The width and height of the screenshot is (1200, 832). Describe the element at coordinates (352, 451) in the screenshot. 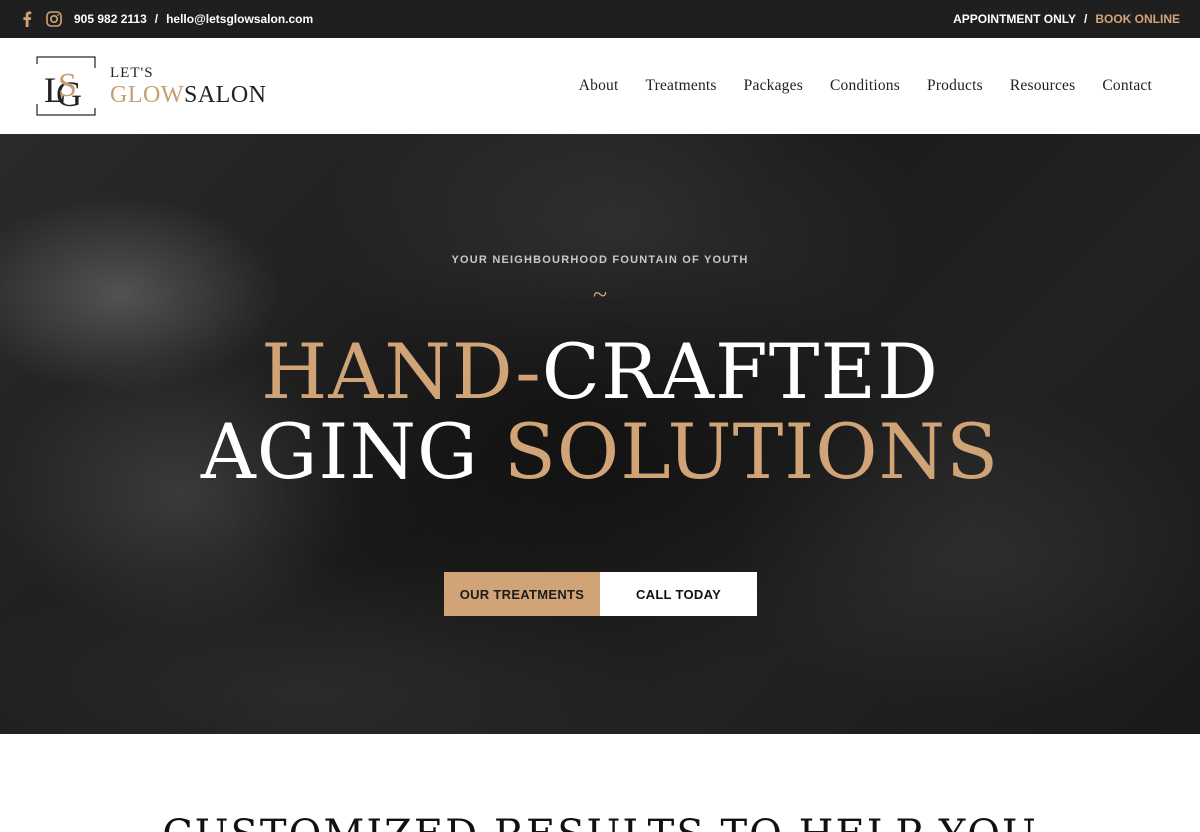

I see `headline-part-white-2: AGING` at that location.